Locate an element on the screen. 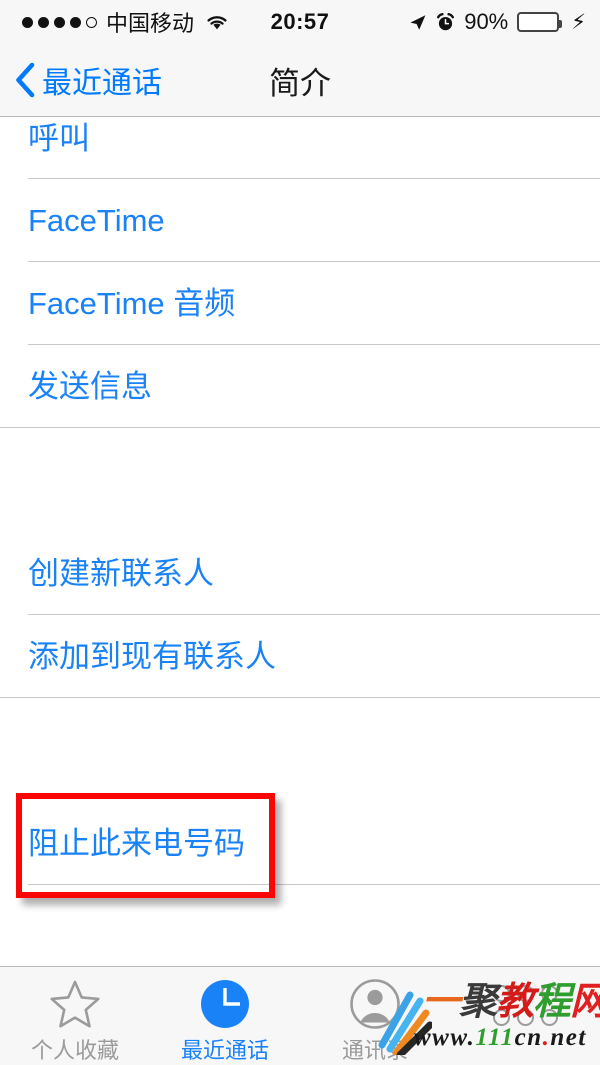  status-bar: 中国移动 20:57 90% ⚡ is located at coordinates (300, 22).